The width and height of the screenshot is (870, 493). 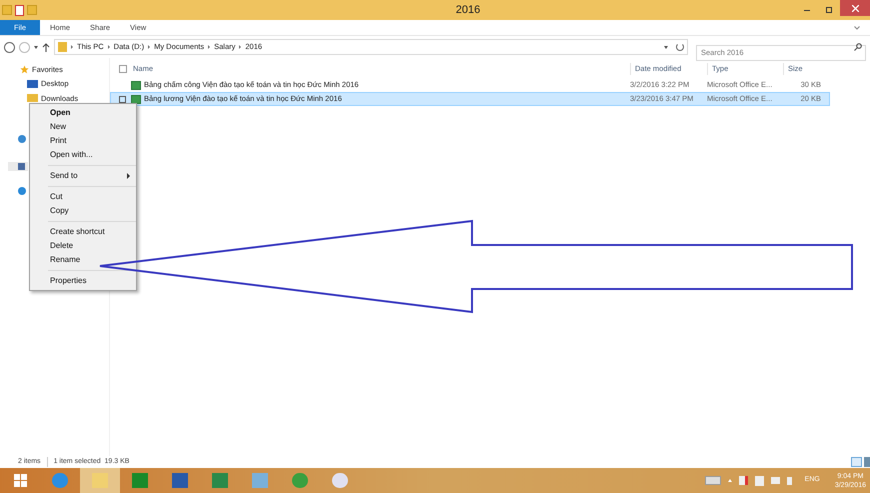 I want to click on menu-item: Properties, so click(x=83, y=281).